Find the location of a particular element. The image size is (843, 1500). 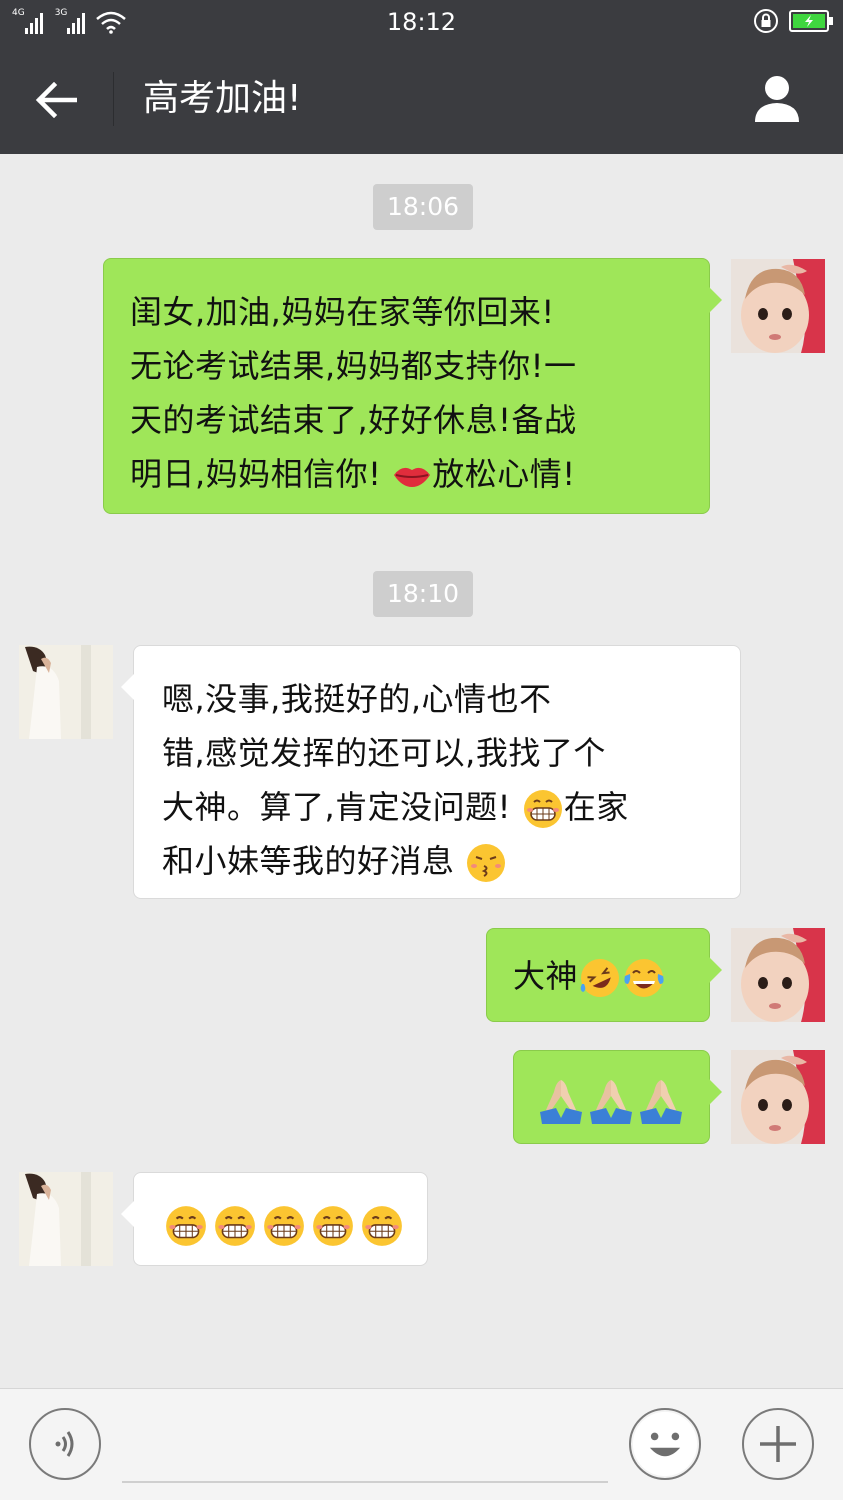

voice-icon is located at coordinates (64, 1444).